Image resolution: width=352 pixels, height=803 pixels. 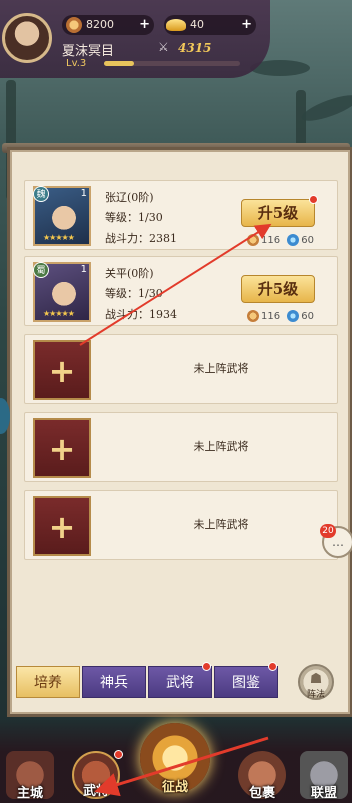 What do you see at coordinates (176, 25) in the screenshot?
I see `gold-ingot-icon` at bounding box center [176, 25].